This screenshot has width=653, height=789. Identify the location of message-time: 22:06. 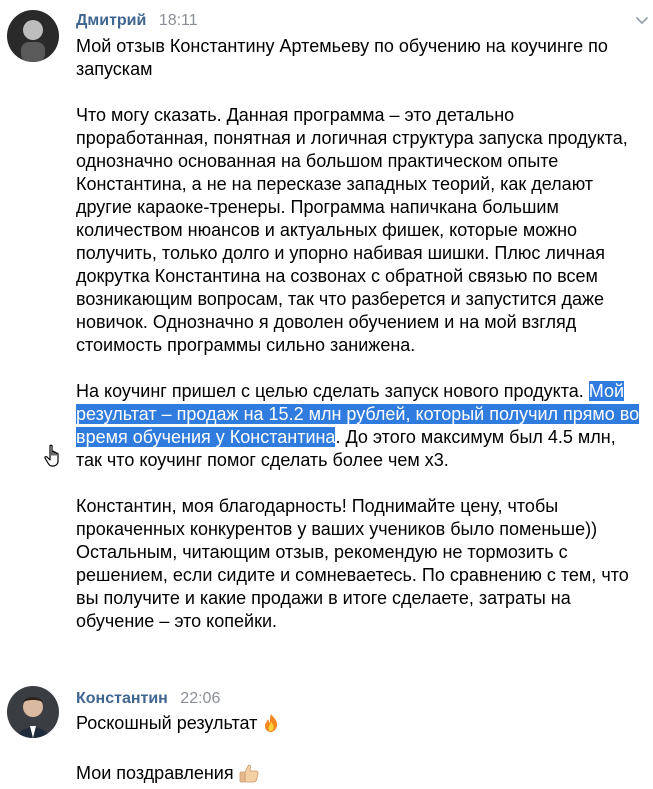
(200, 698).